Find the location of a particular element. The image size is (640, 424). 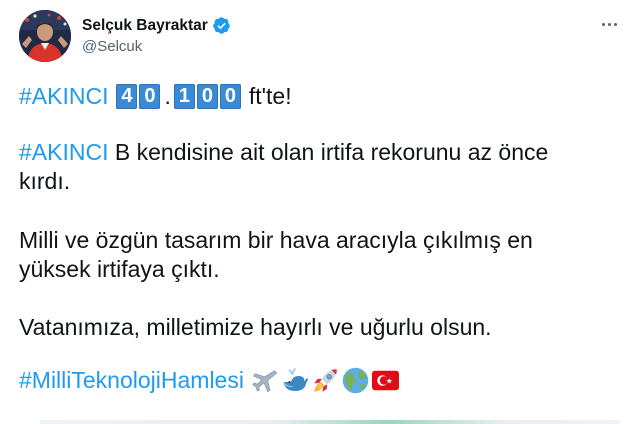

more-options-button is located at coordinates (609, 24).